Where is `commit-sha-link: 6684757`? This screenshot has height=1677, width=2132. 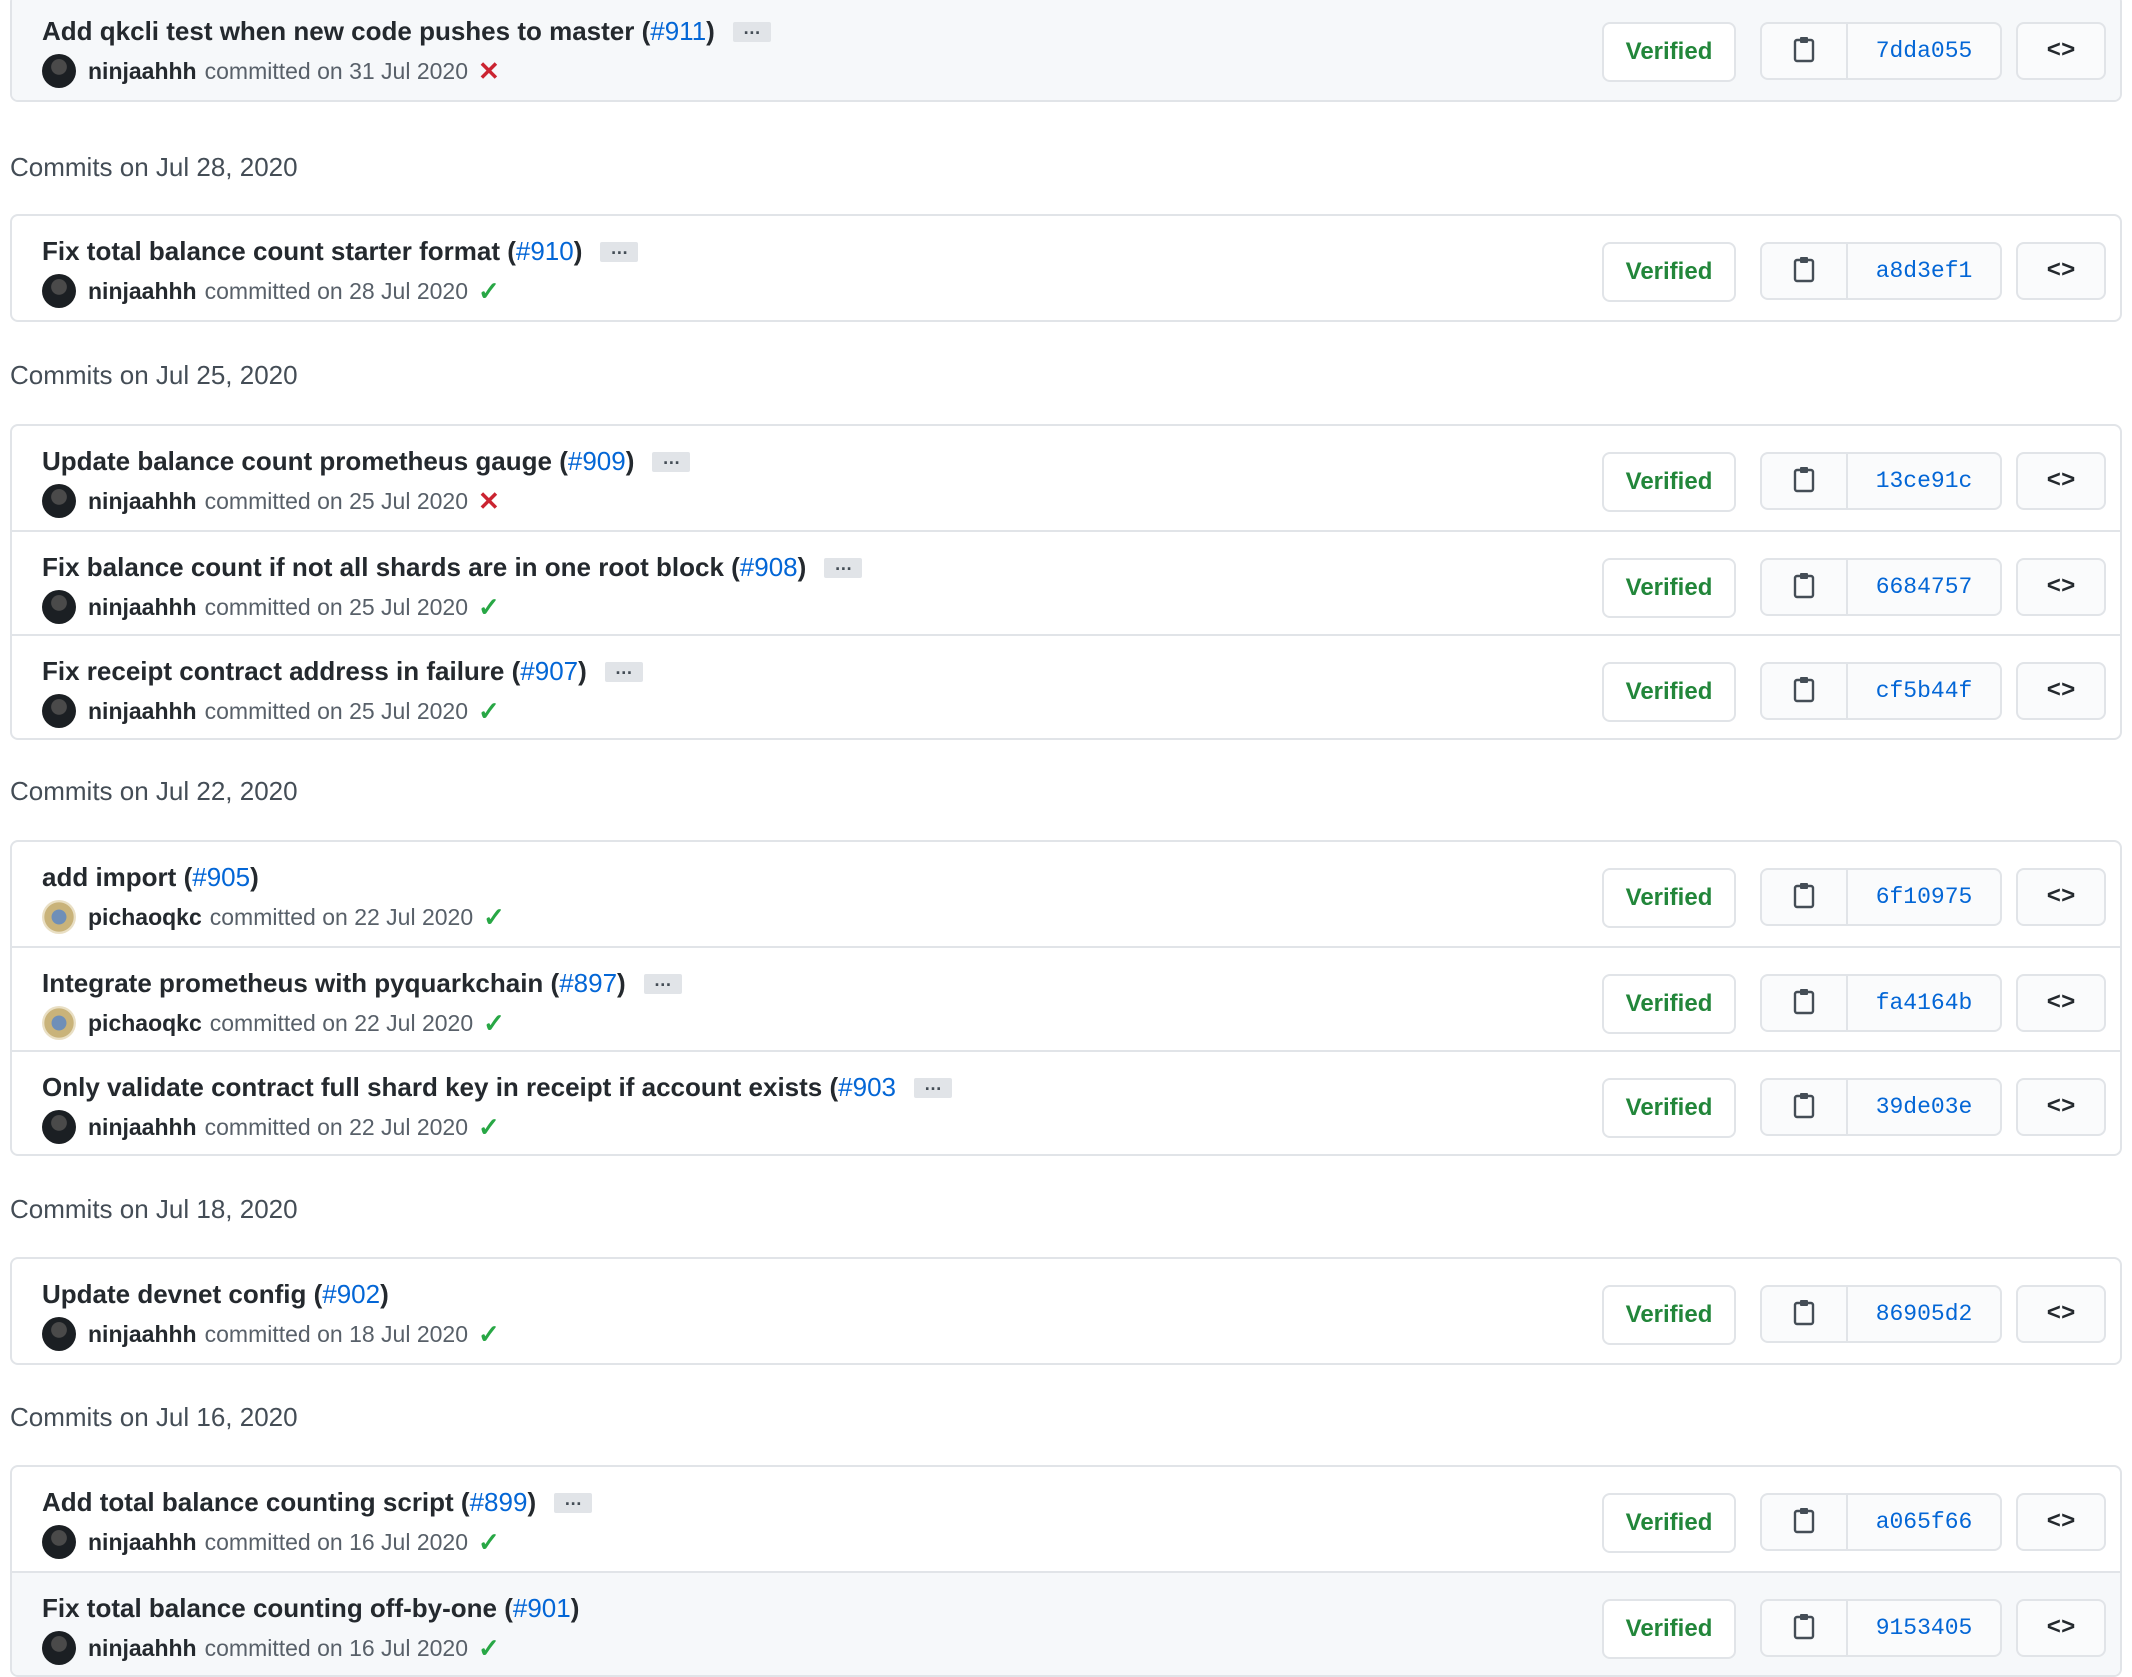 commit-sha-link: 6684757 is located at coordinates (1924, 587).